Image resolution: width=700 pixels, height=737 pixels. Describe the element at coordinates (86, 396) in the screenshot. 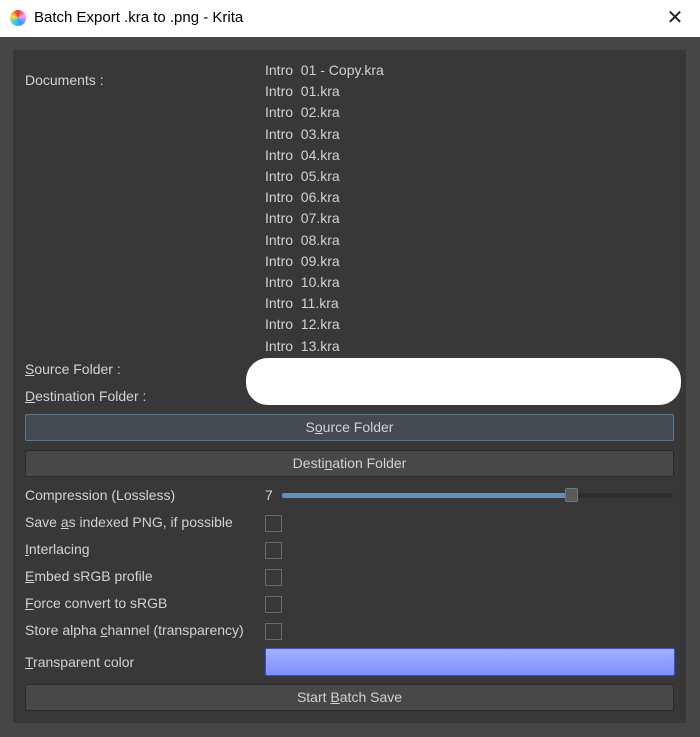

I see `destination-folder-label: Destination Folder :` at that location.